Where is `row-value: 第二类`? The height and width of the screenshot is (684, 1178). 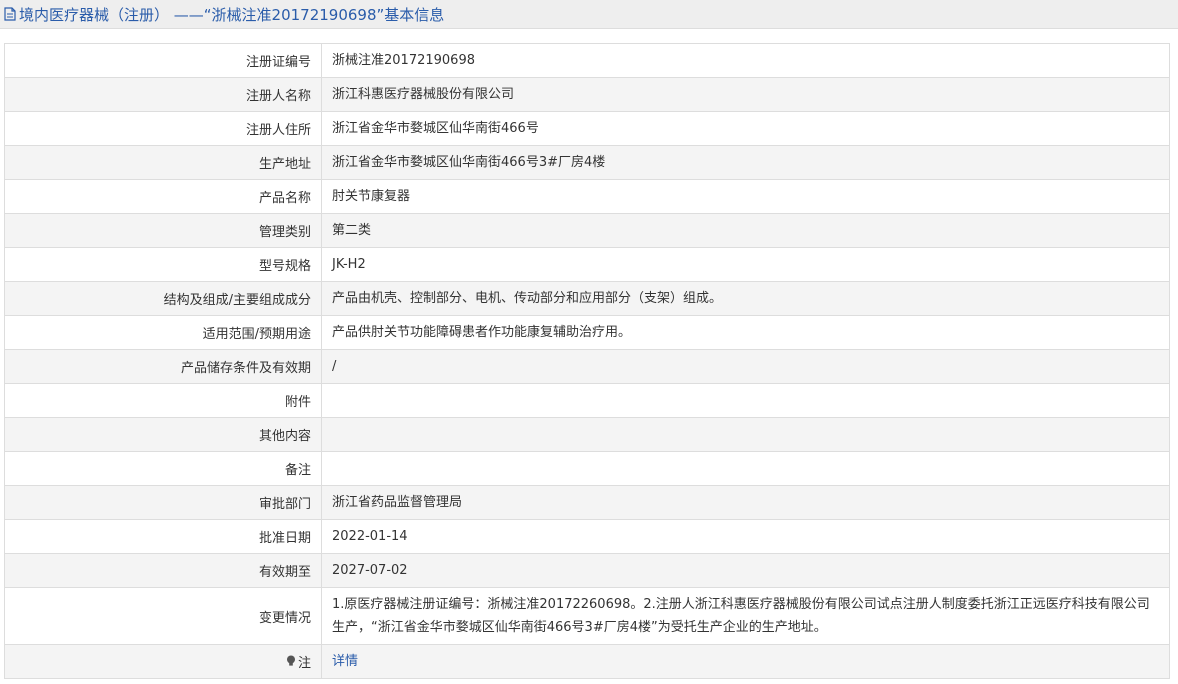 row-value: 第二类 is located at coordinates (745, 230).